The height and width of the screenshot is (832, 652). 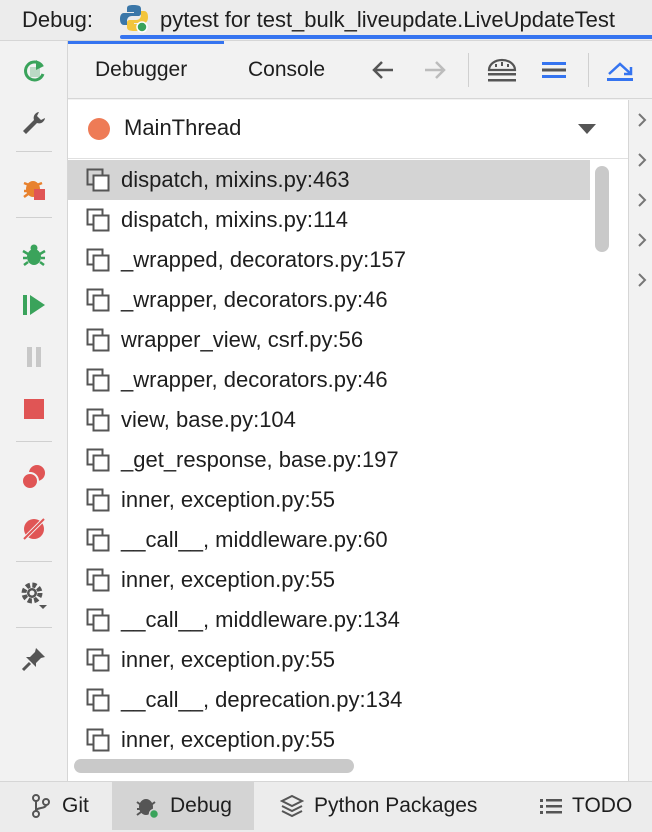 I want to click on list-icon, so click(x=554, y=70).